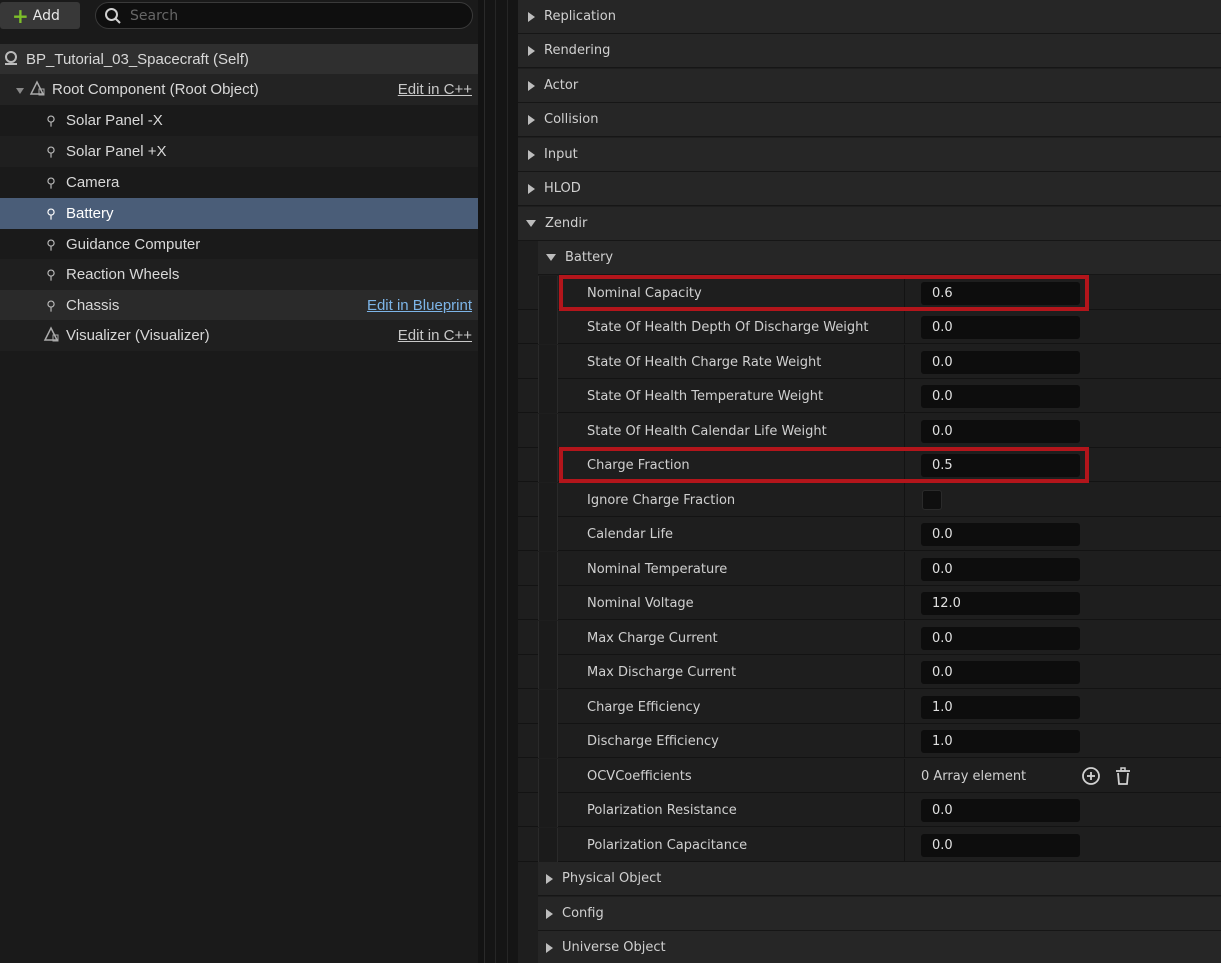 The width and height of the screenshot is (1221, 963). Describe the element at coordinates (652, 638) in the screenshot. I see `prop-label: Max Charge Current` at that location.